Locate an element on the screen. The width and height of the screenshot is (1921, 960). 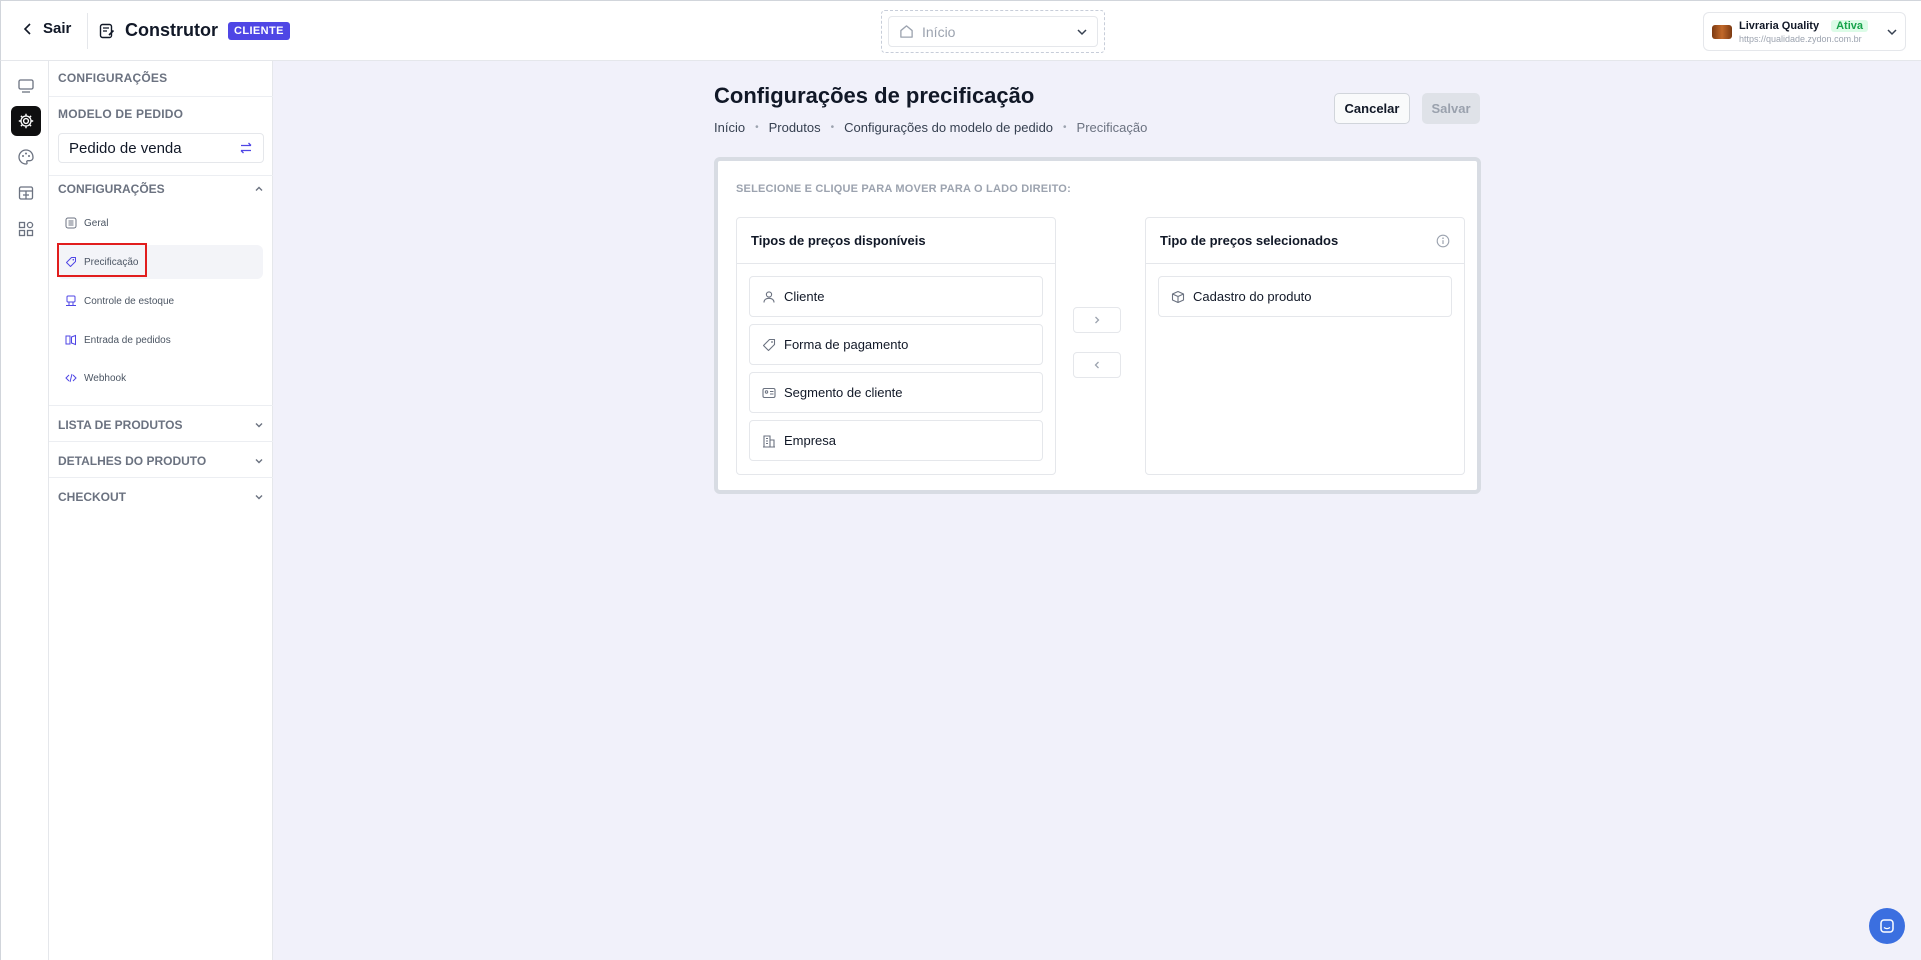
sidebar-item-entrada-de-pedidos: Entrada de pedidos is located at coordinates (160, 340).